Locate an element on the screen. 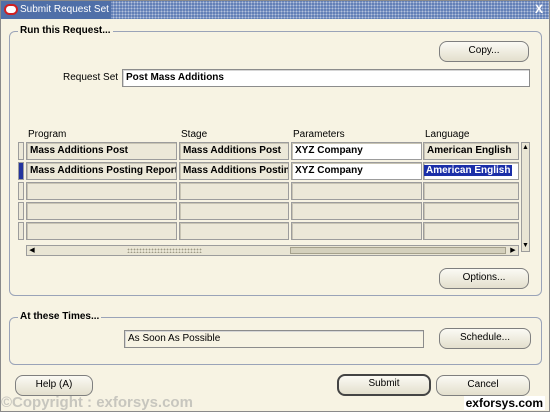 This screenshot has height=412, width=550. column-header-program: Program is located at coordinates (47, 134).